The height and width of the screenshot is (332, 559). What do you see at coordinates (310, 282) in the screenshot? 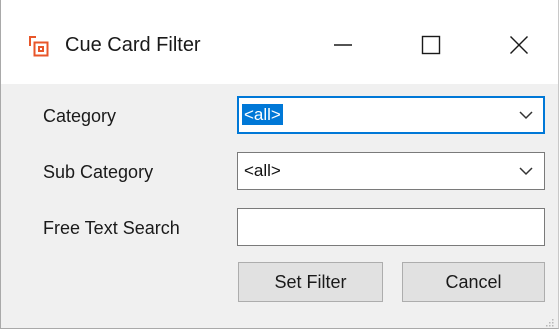
I see `set-filter-button: Set Filter` at bounding box center [310, 282].